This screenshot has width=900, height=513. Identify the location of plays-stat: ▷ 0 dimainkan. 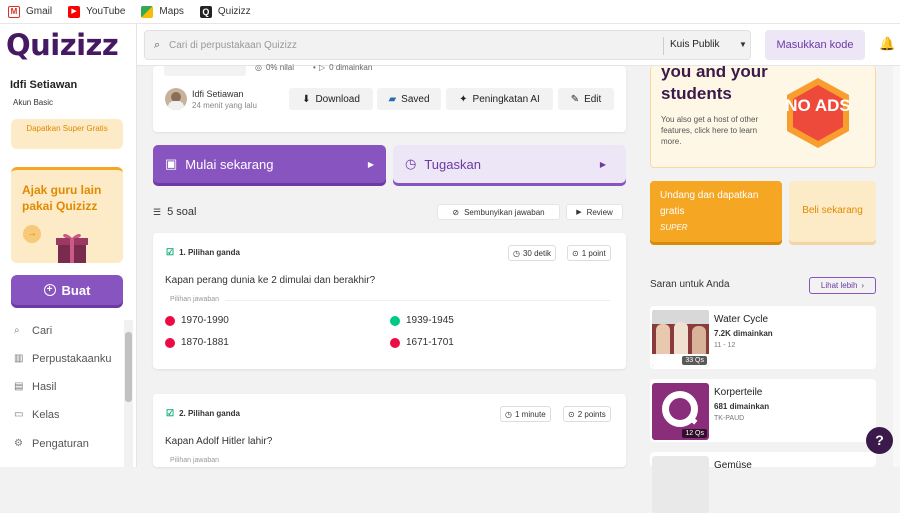
(345, 67).